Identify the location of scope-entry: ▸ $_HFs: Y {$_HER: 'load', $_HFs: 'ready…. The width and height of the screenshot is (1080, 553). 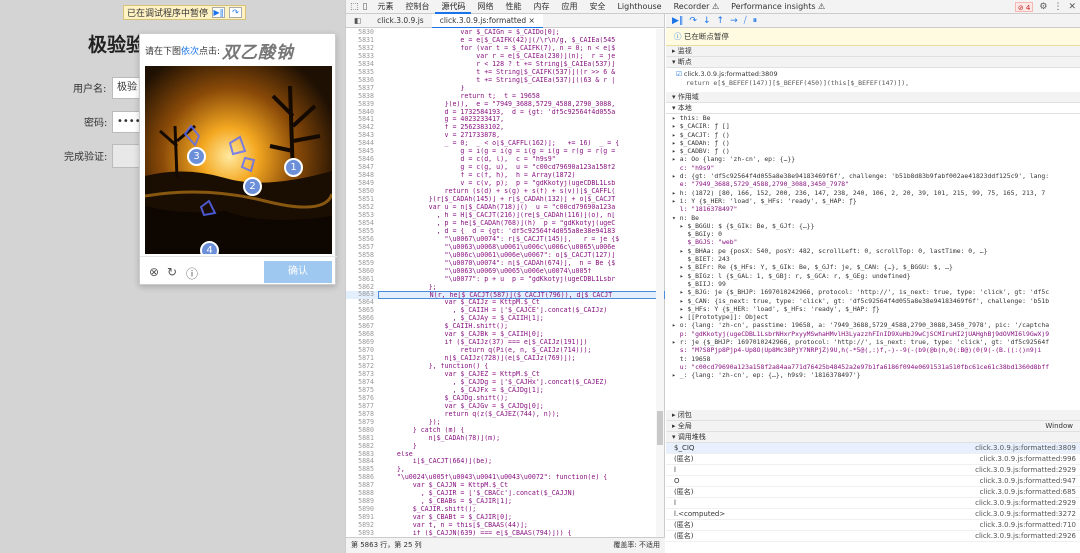
(876, 309).